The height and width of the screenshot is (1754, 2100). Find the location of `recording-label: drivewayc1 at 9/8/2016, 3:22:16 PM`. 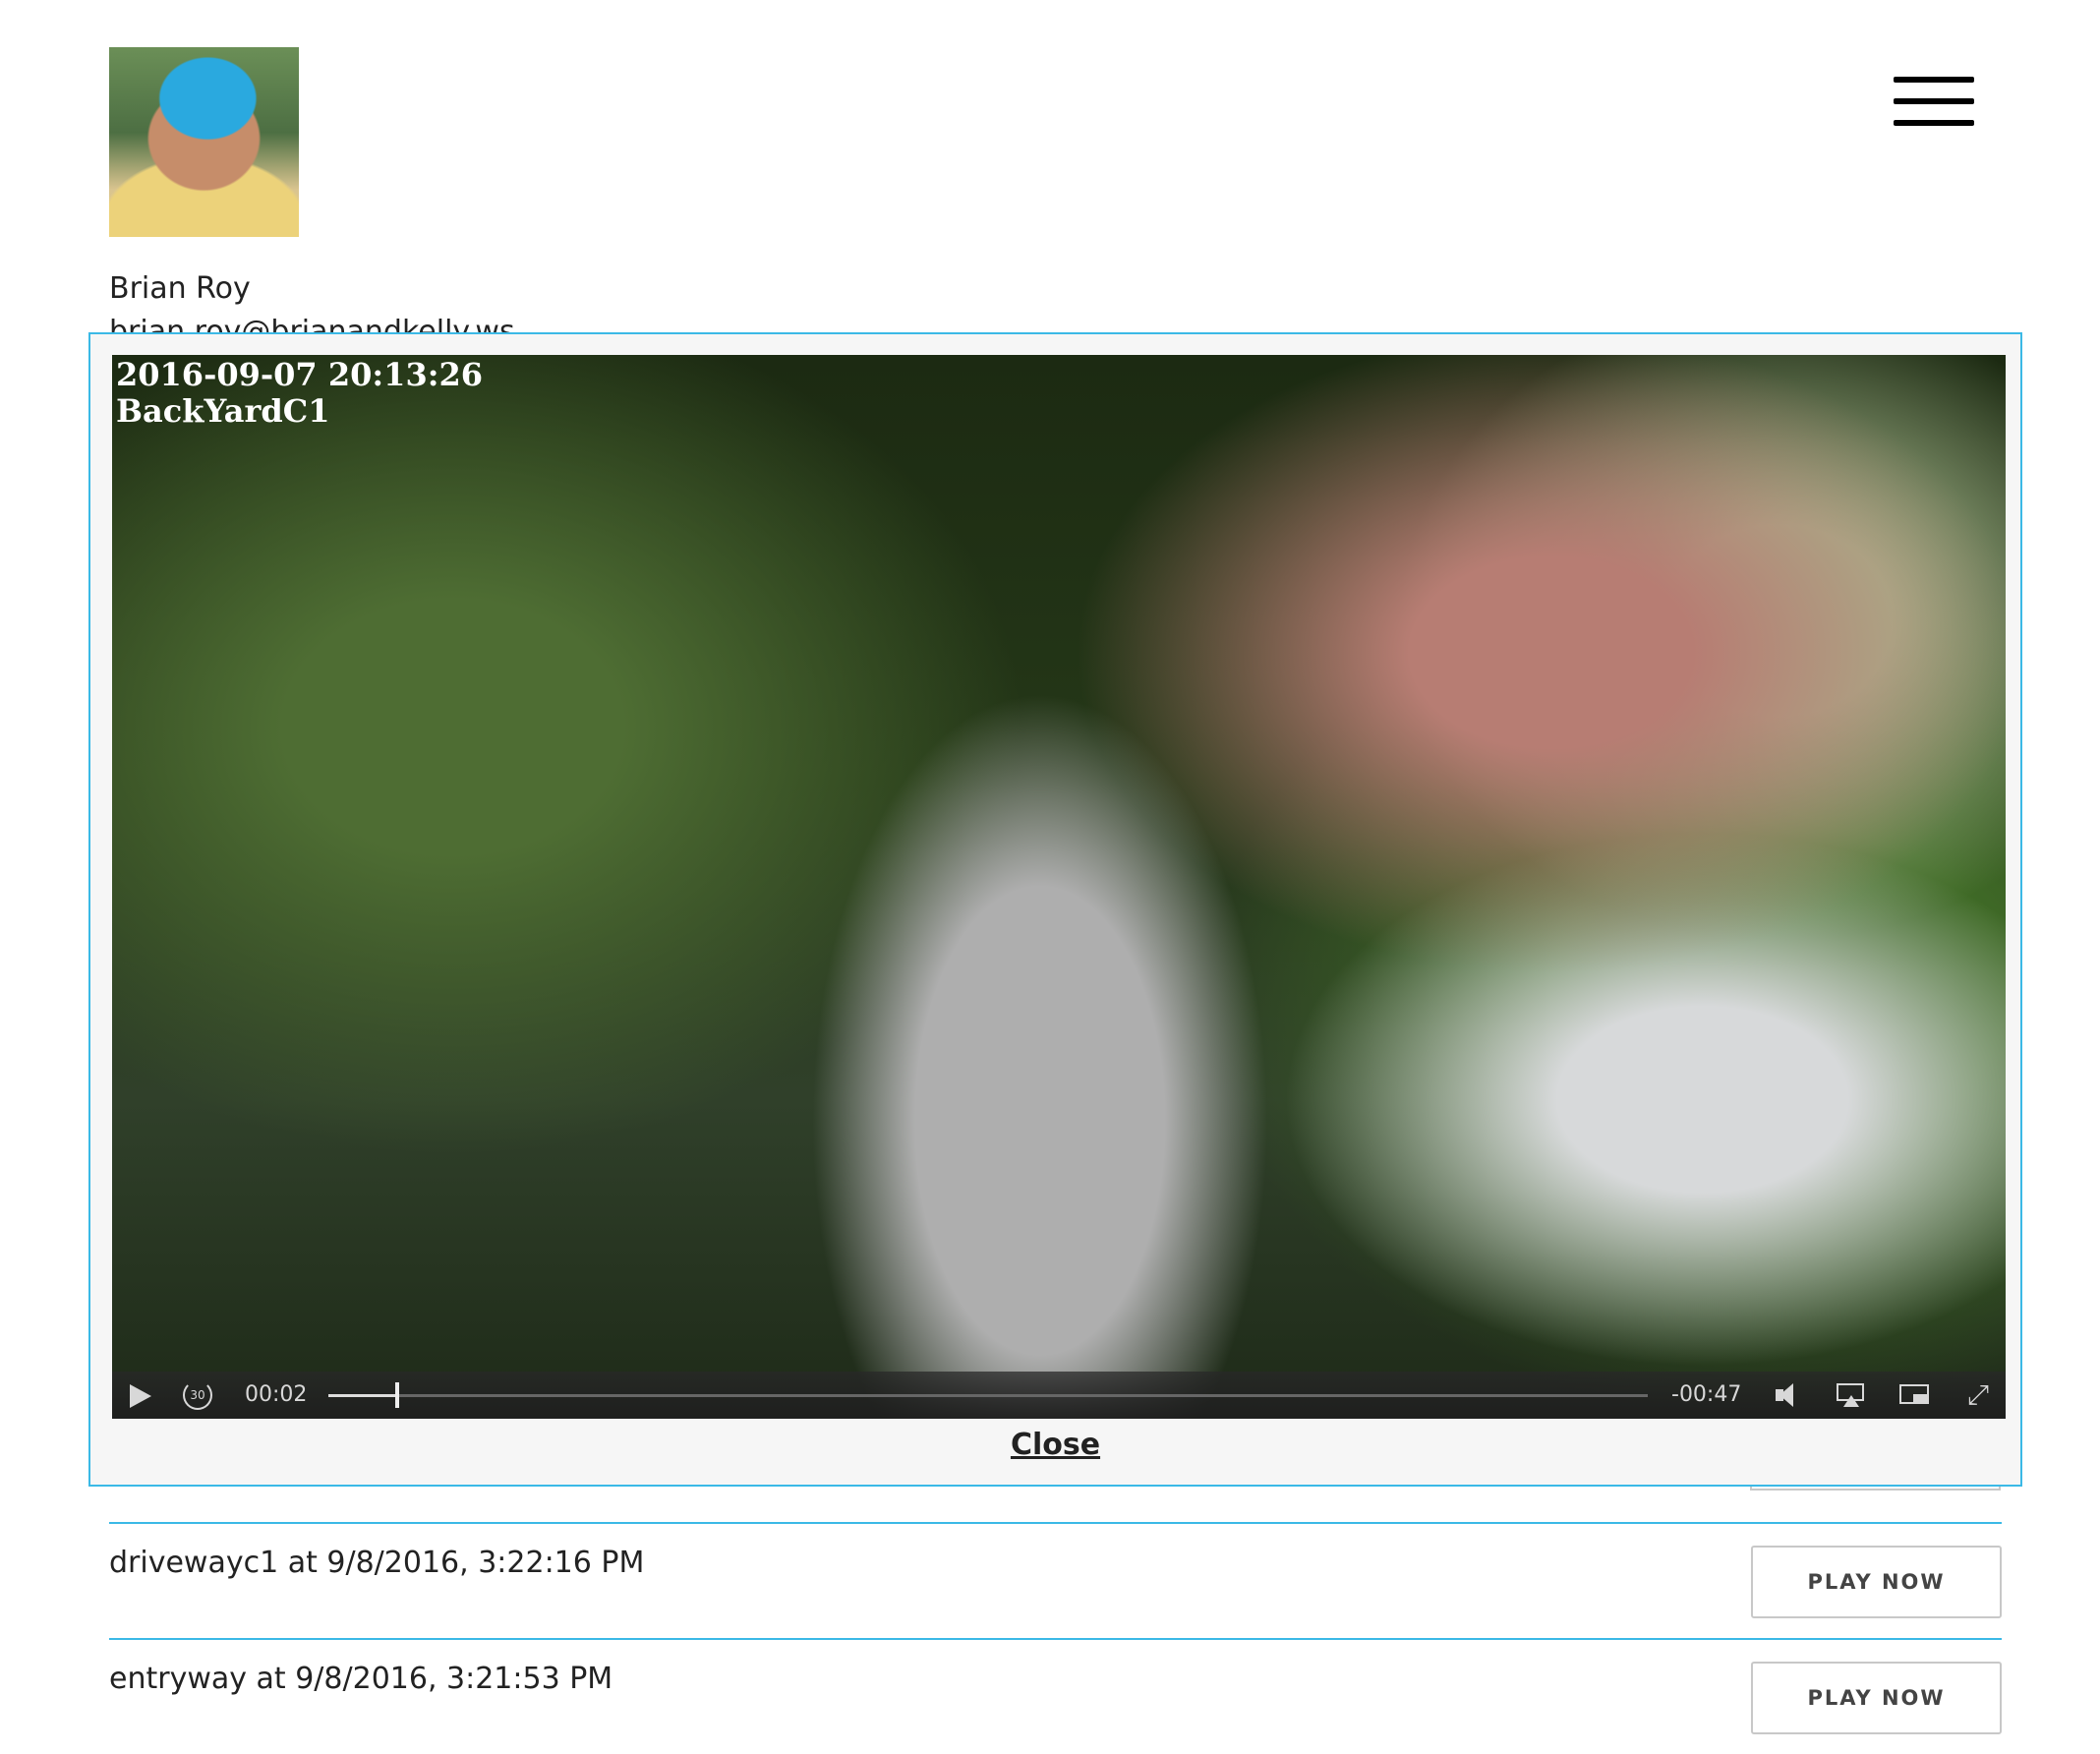

recording-label: drivewayc1 at 9/8/2016, 3:22:16 PM is located at coordinates (377, 1563).